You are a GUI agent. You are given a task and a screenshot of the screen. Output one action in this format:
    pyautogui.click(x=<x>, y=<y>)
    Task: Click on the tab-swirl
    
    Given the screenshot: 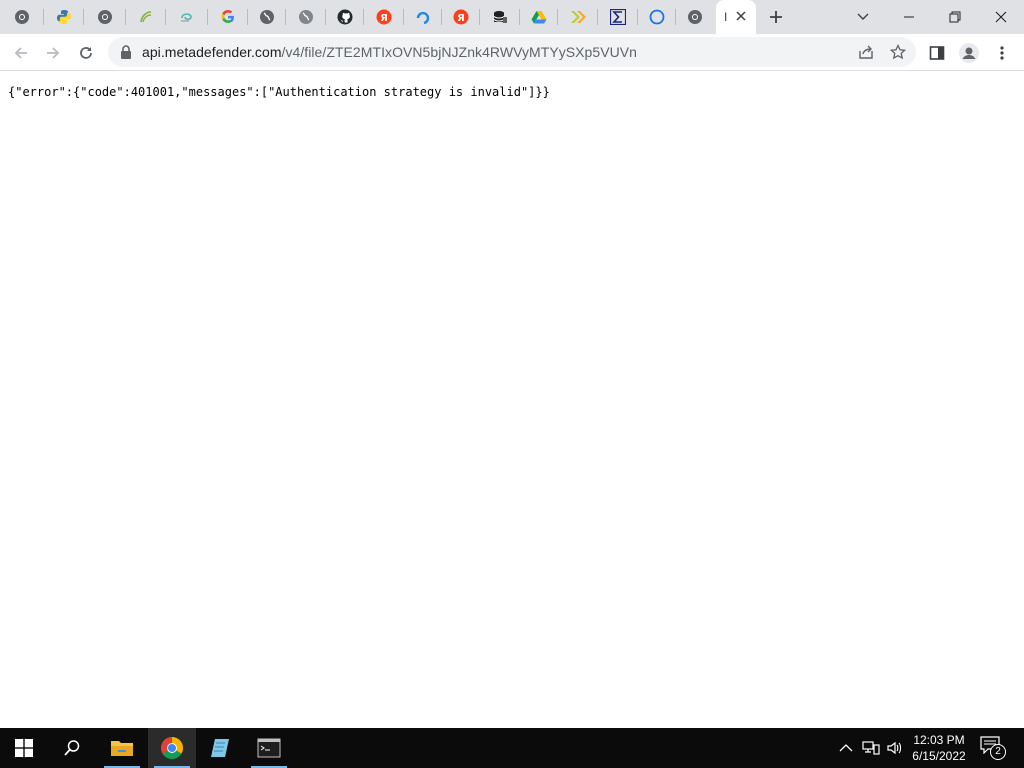 What is the action you would take?
    pyautogui.click(x=187, y=17)
    